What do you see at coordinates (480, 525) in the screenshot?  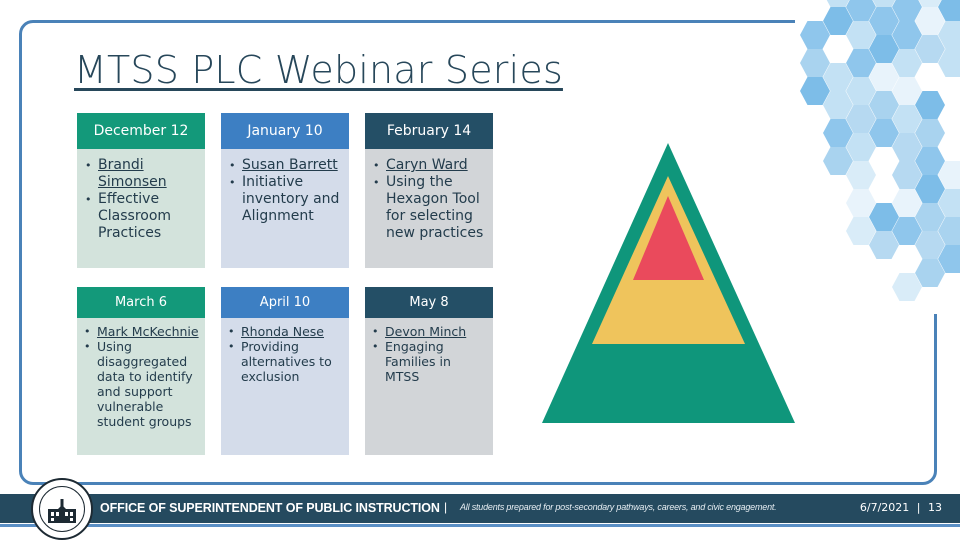 I see `footer-accent-line` at bounding box center [480, 525].